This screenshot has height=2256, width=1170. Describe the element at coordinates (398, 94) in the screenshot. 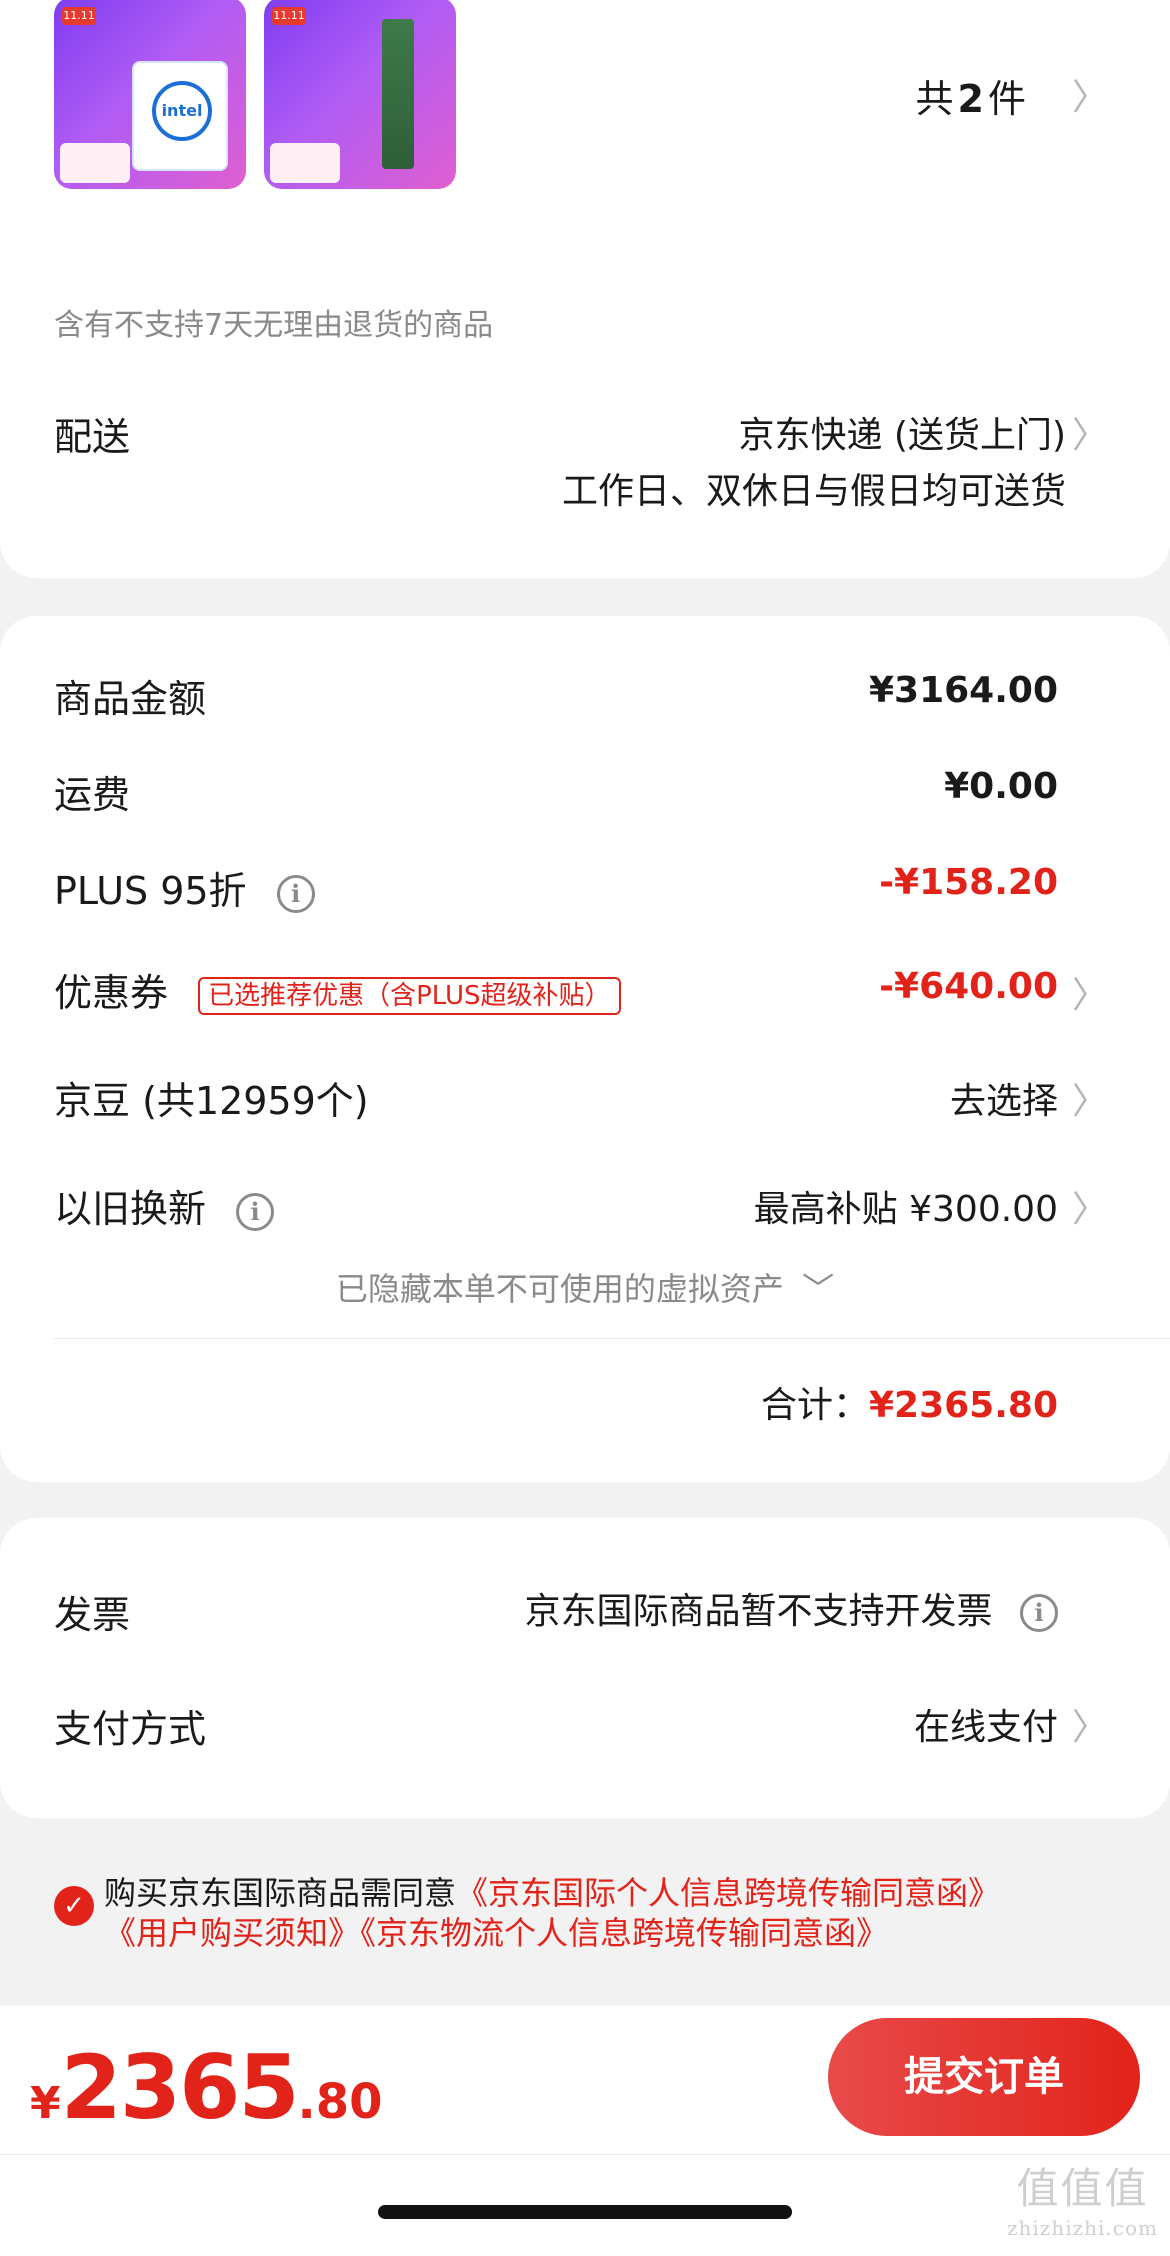

I see `ram-module-image` at that location.